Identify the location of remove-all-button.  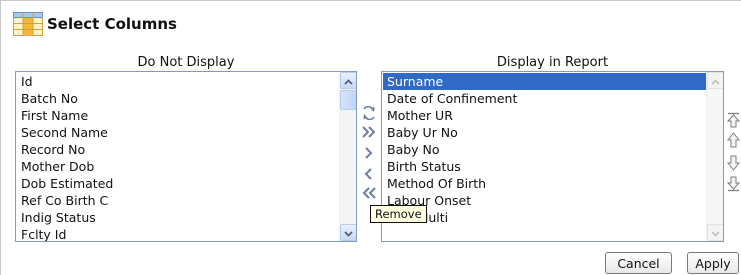
(369, 195).